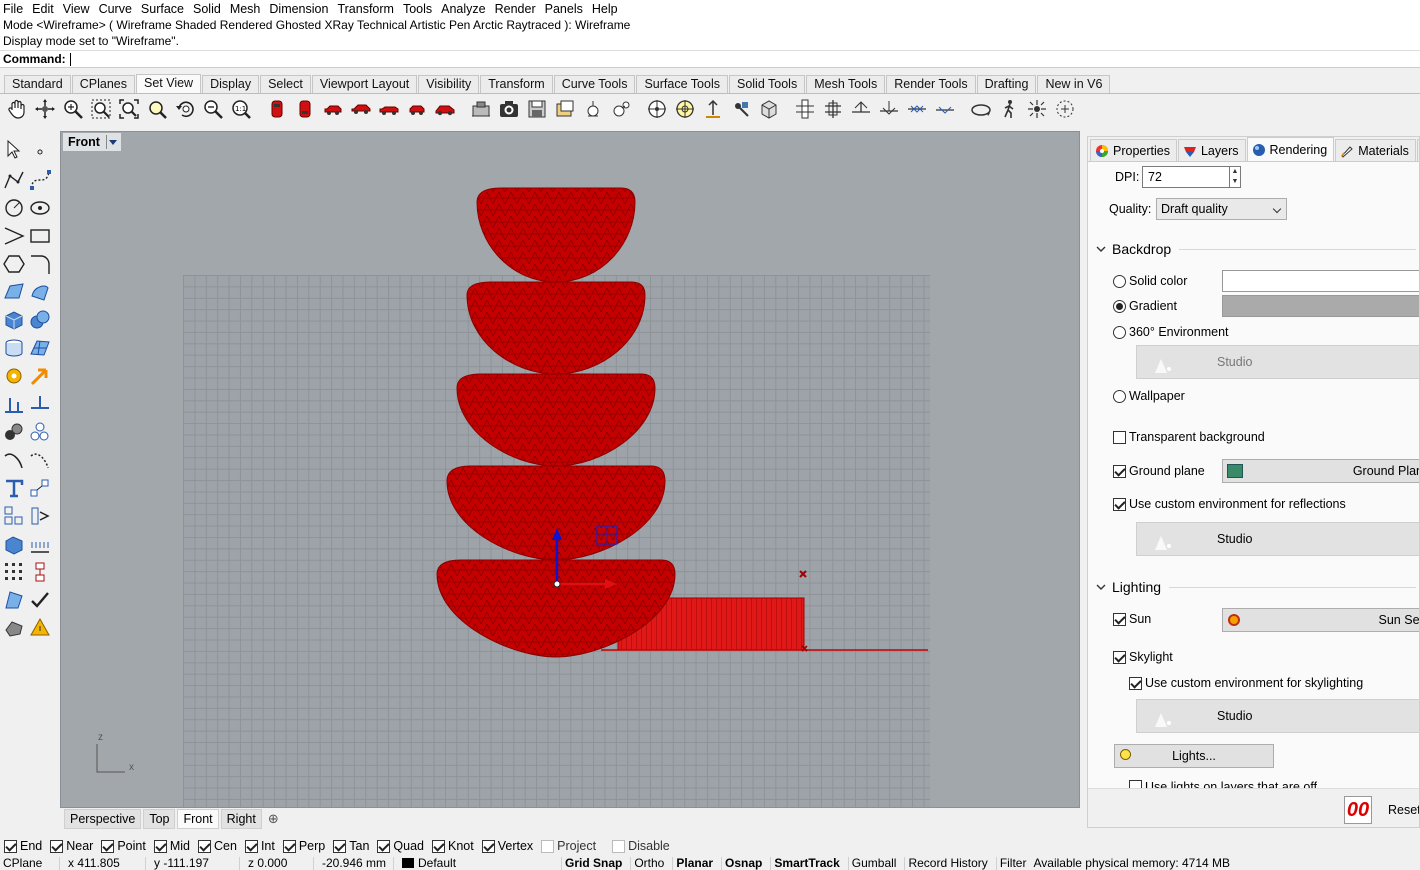 The image size is (1420, 870). What do you see at coordinates (14, 432) in the screenshot?
I see `group-icon` at bounding box center [14, 432].